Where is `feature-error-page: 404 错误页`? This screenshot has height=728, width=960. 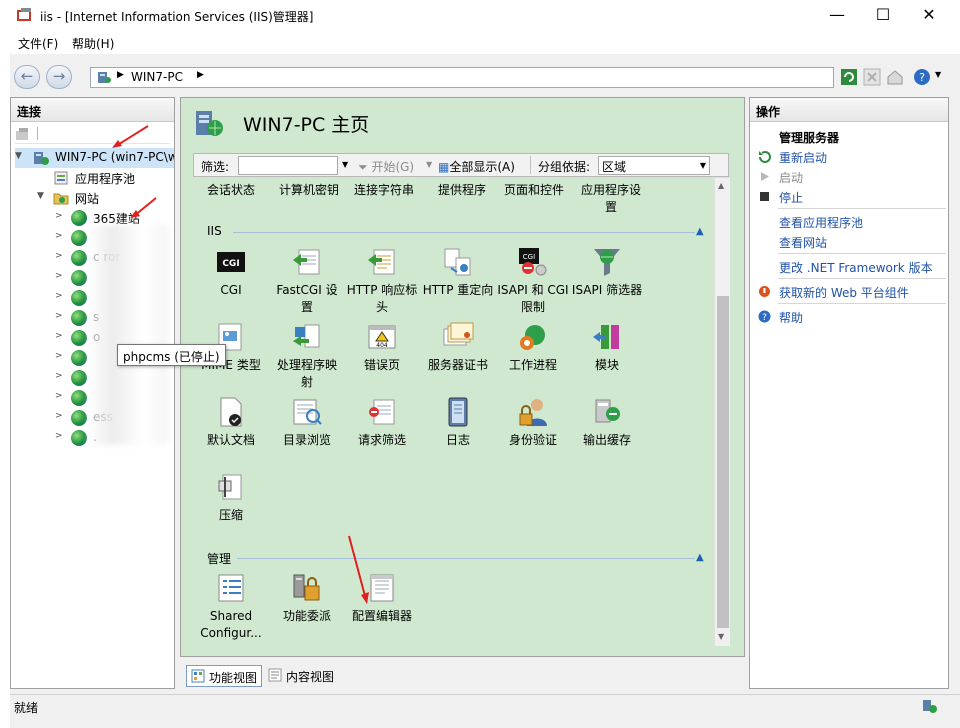 feature-error-page: 404 错误页 is located at coordinates (382, 347).